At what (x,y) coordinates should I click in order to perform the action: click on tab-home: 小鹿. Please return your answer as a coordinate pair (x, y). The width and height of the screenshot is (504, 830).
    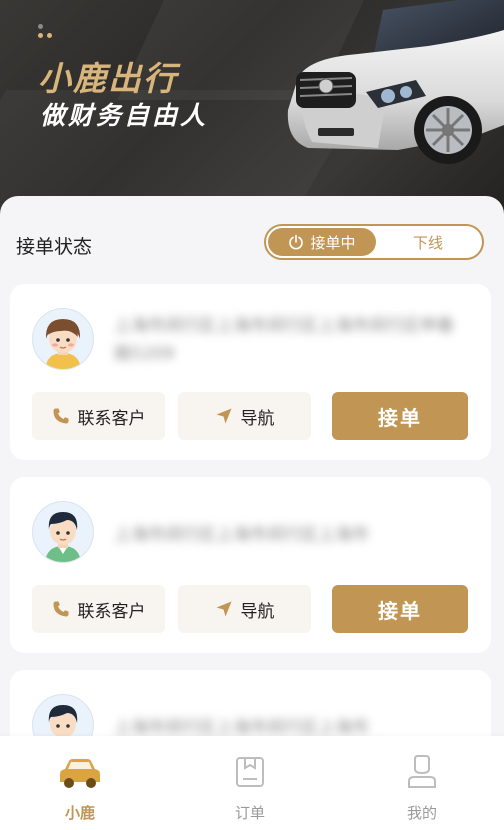
    Looking at the image, I should click on (80, 787).